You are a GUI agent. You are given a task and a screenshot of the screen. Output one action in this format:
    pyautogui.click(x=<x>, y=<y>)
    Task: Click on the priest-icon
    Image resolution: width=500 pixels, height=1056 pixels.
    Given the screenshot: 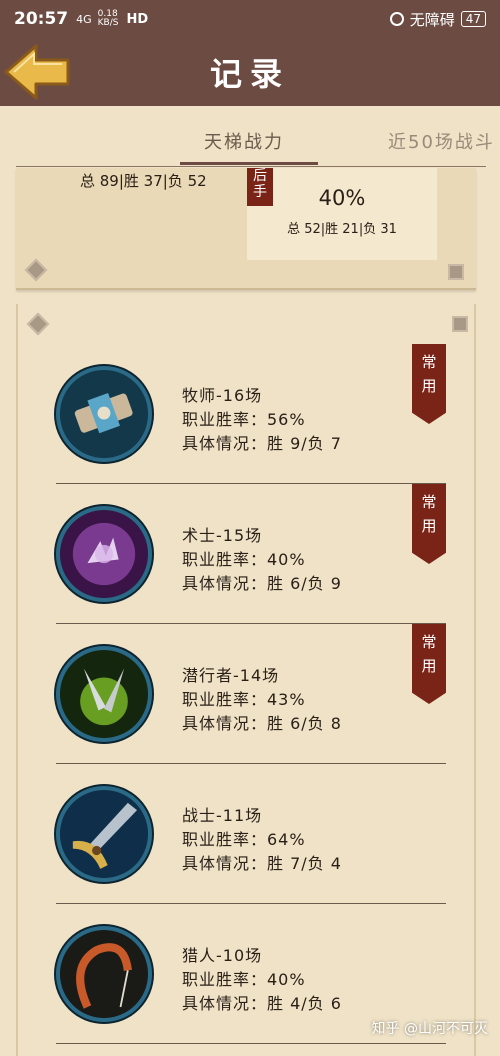 What is the action you would take?
    pyautogui.click(x=104, y=414)
    